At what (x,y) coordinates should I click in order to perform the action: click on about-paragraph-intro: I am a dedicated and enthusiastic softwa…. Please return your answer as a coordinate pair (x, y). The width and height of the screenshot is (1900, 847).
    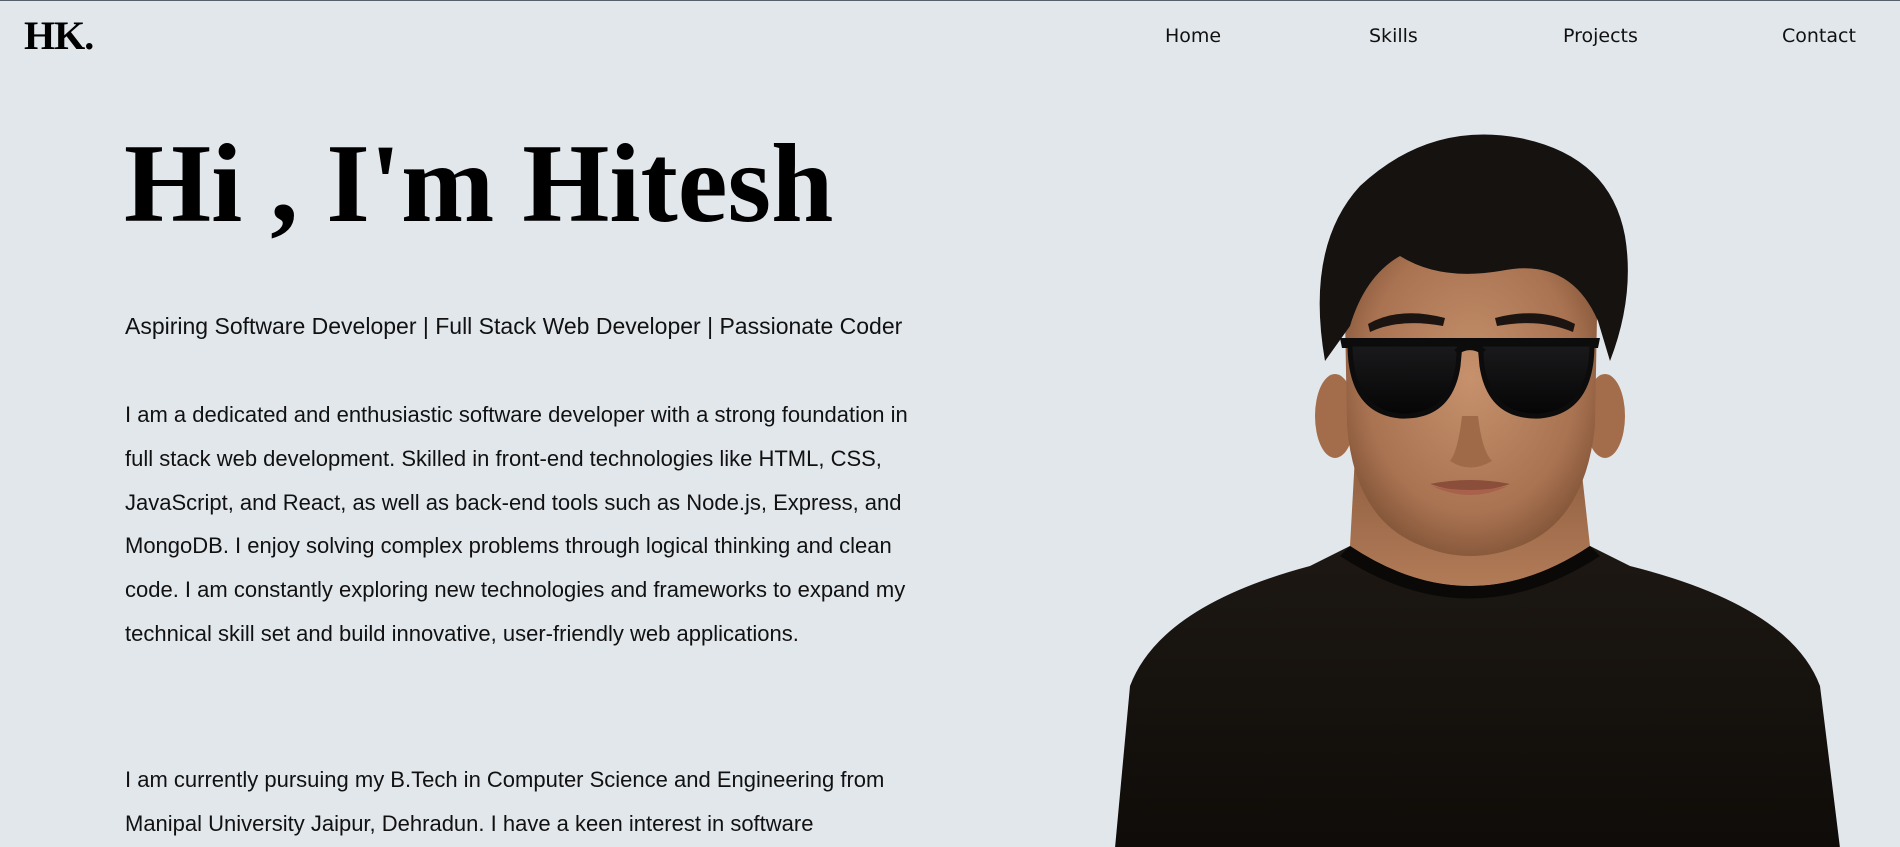
    Looking at the image, I should click on (516, 524).